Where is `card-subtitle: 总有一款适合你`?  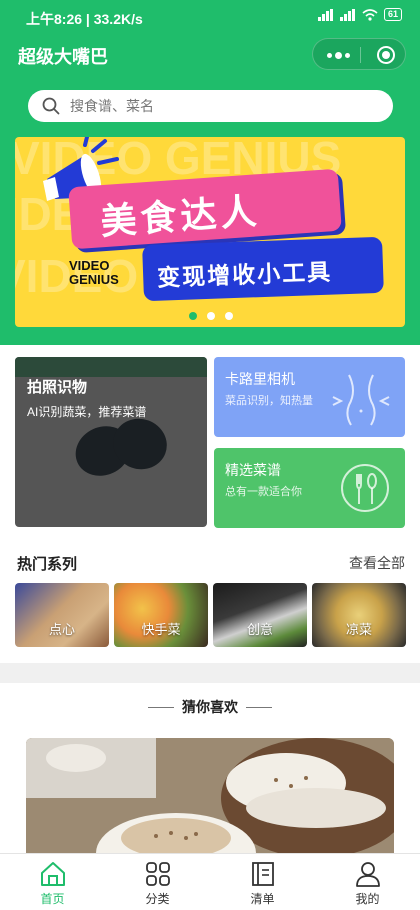 card-subtitle: 总有一款适合你 is located at coordinates (263, 492).